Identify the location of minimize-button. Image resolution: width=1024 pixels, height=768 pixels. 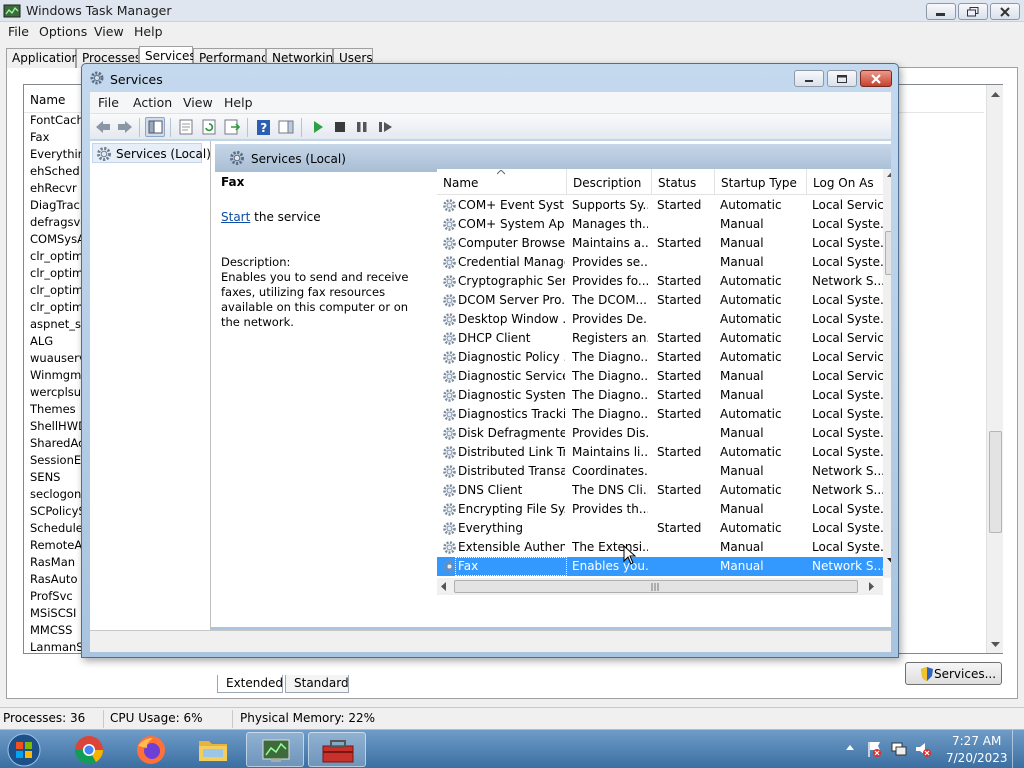
(941, 11).